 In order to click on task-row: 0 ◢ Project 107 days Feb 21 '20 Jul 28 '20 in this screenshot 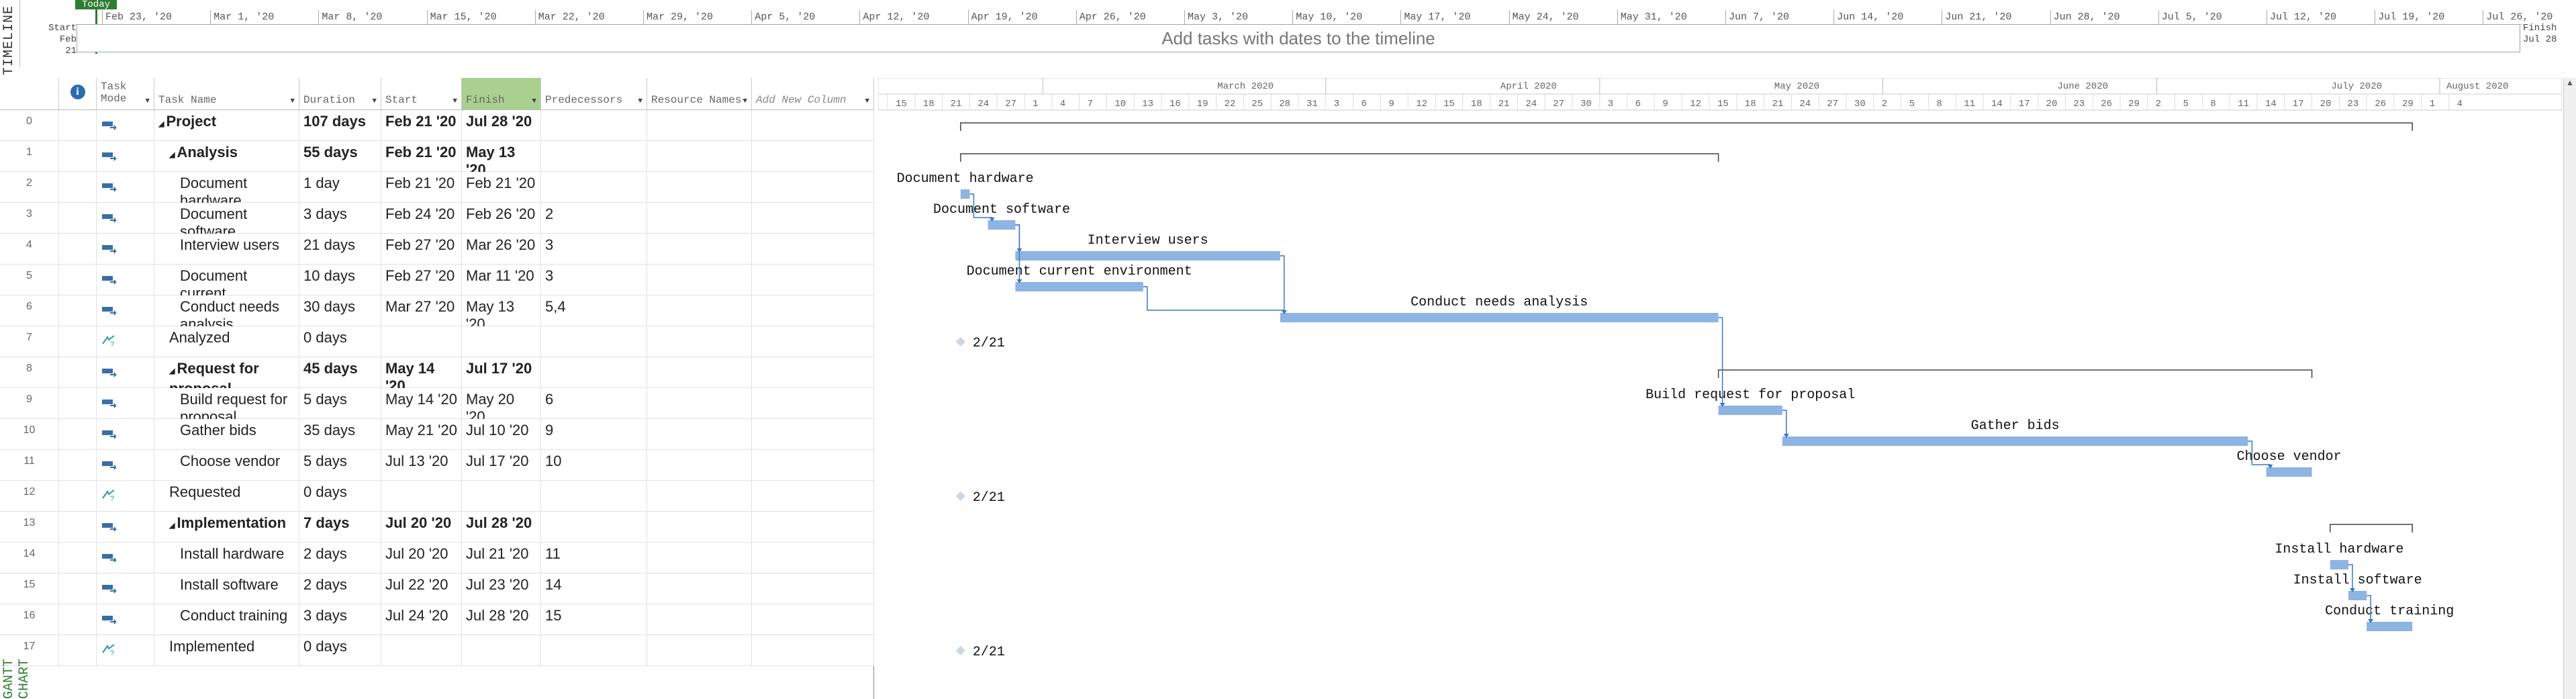, I will do `click(437, 125)`.